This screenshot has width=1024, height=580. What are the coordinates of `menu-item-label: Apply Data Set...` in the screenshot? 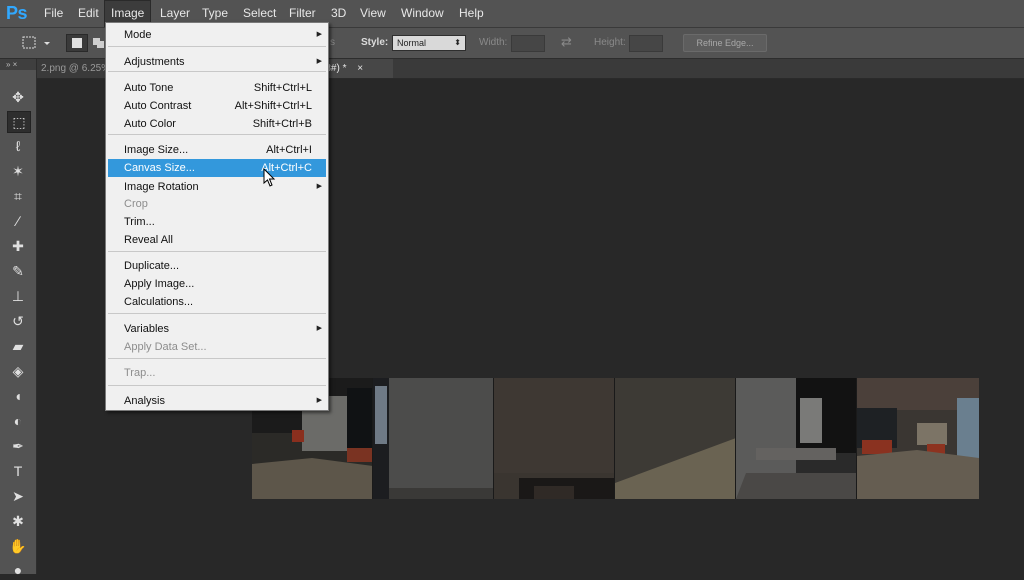 It's located at (165, 347).